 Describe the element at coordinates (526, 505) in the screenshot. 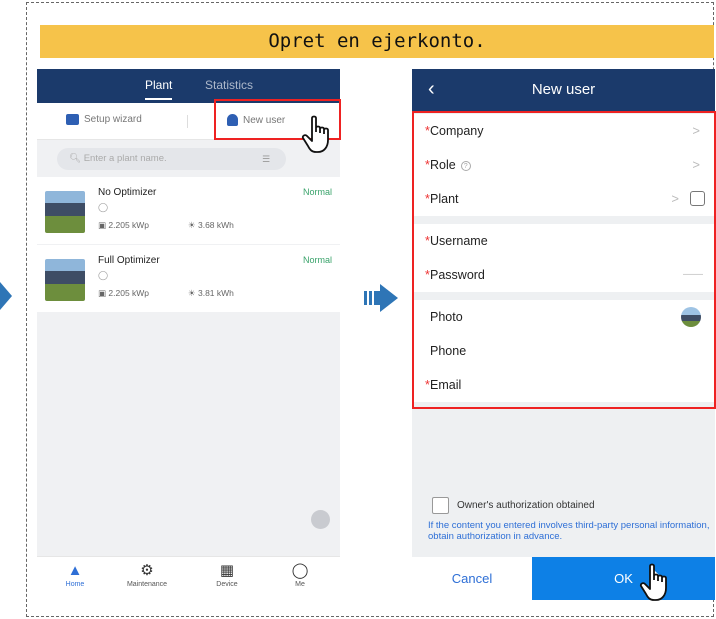

I see `authorization-label: Owner's authorization obtained` at that location.